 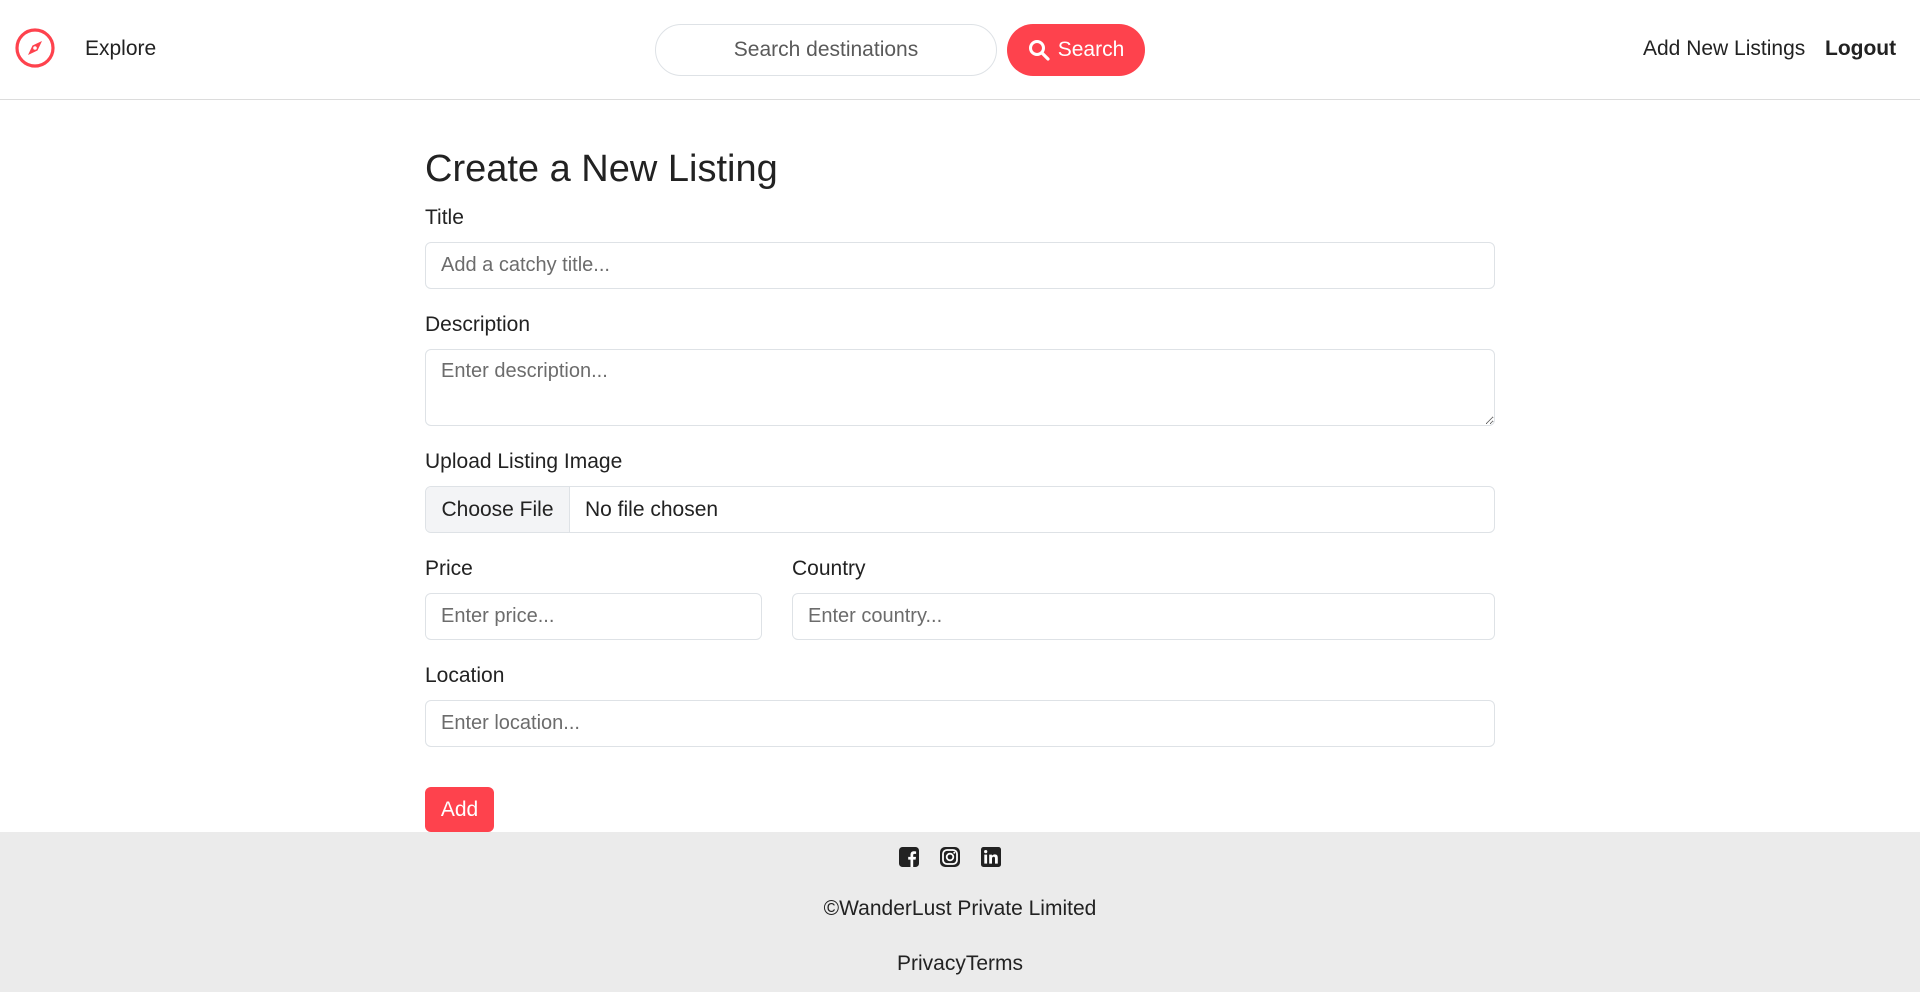 I want to click on nav-logout-link: Logout, so click(x=1860, y=49).